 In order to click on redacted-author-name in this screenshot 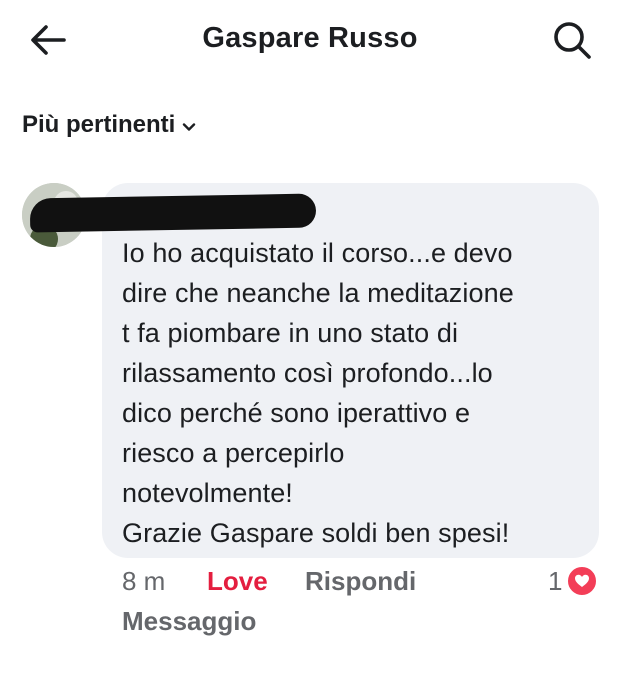, I will do `click(173, 213)`.